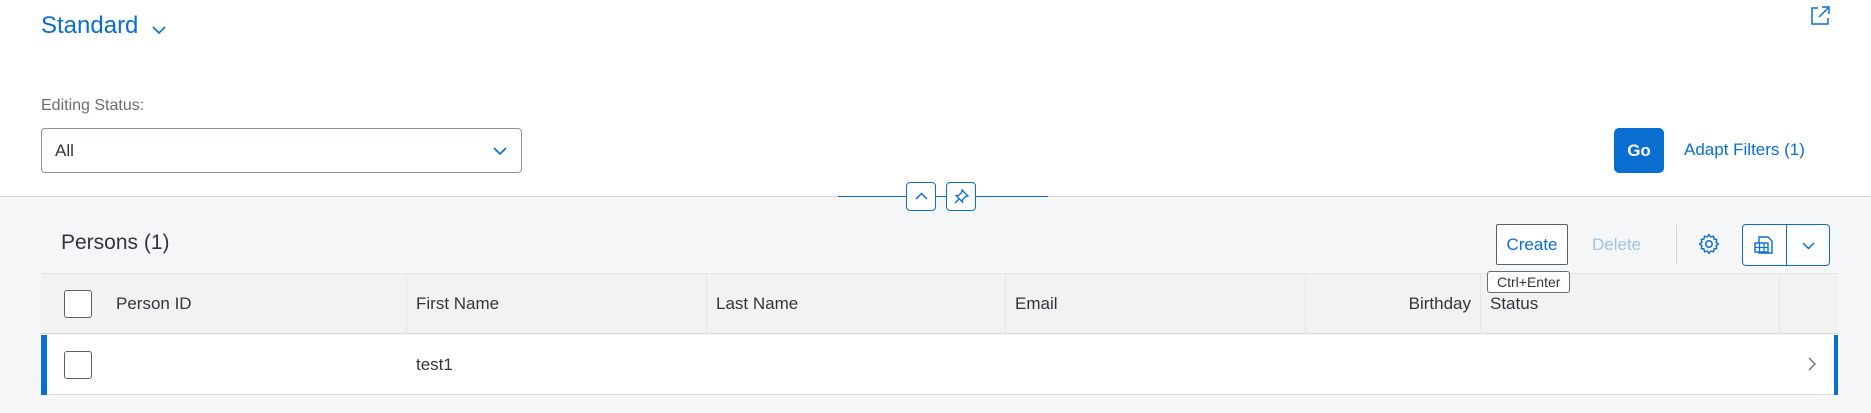 The width and height of the screenshot is (1871, 413). Describe the element at coordinates (1616, 245) in the screenshot. I see `delete-button: Delete` at that location.